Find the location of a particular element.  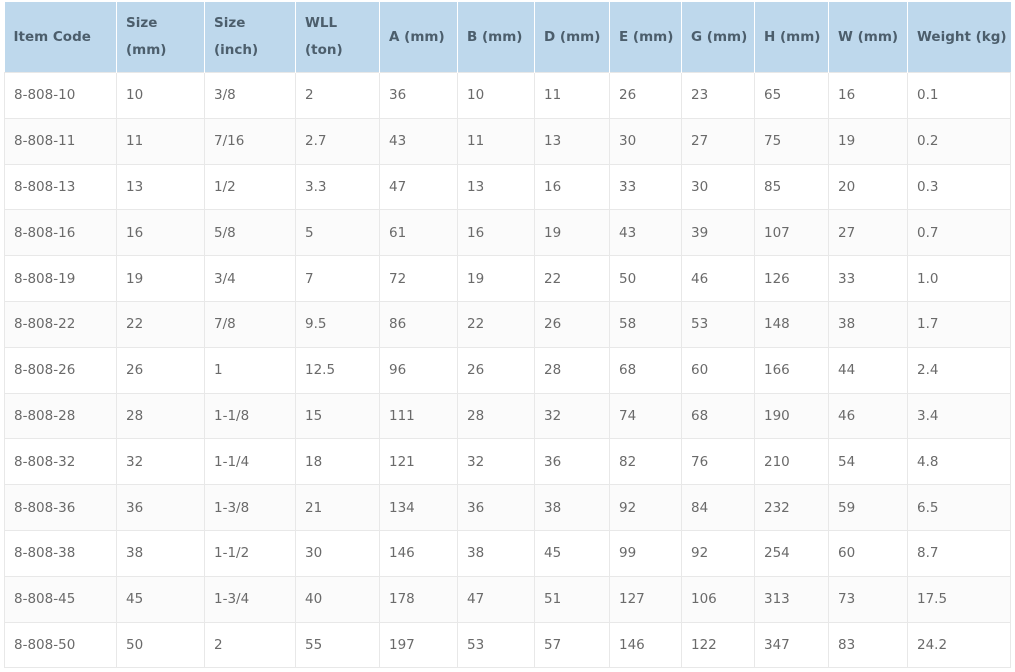

table-row: 8-808-32 32 1-1/4 18 121 32 36 82 76 210 54 4.8 is located at coordinates (507, 462).